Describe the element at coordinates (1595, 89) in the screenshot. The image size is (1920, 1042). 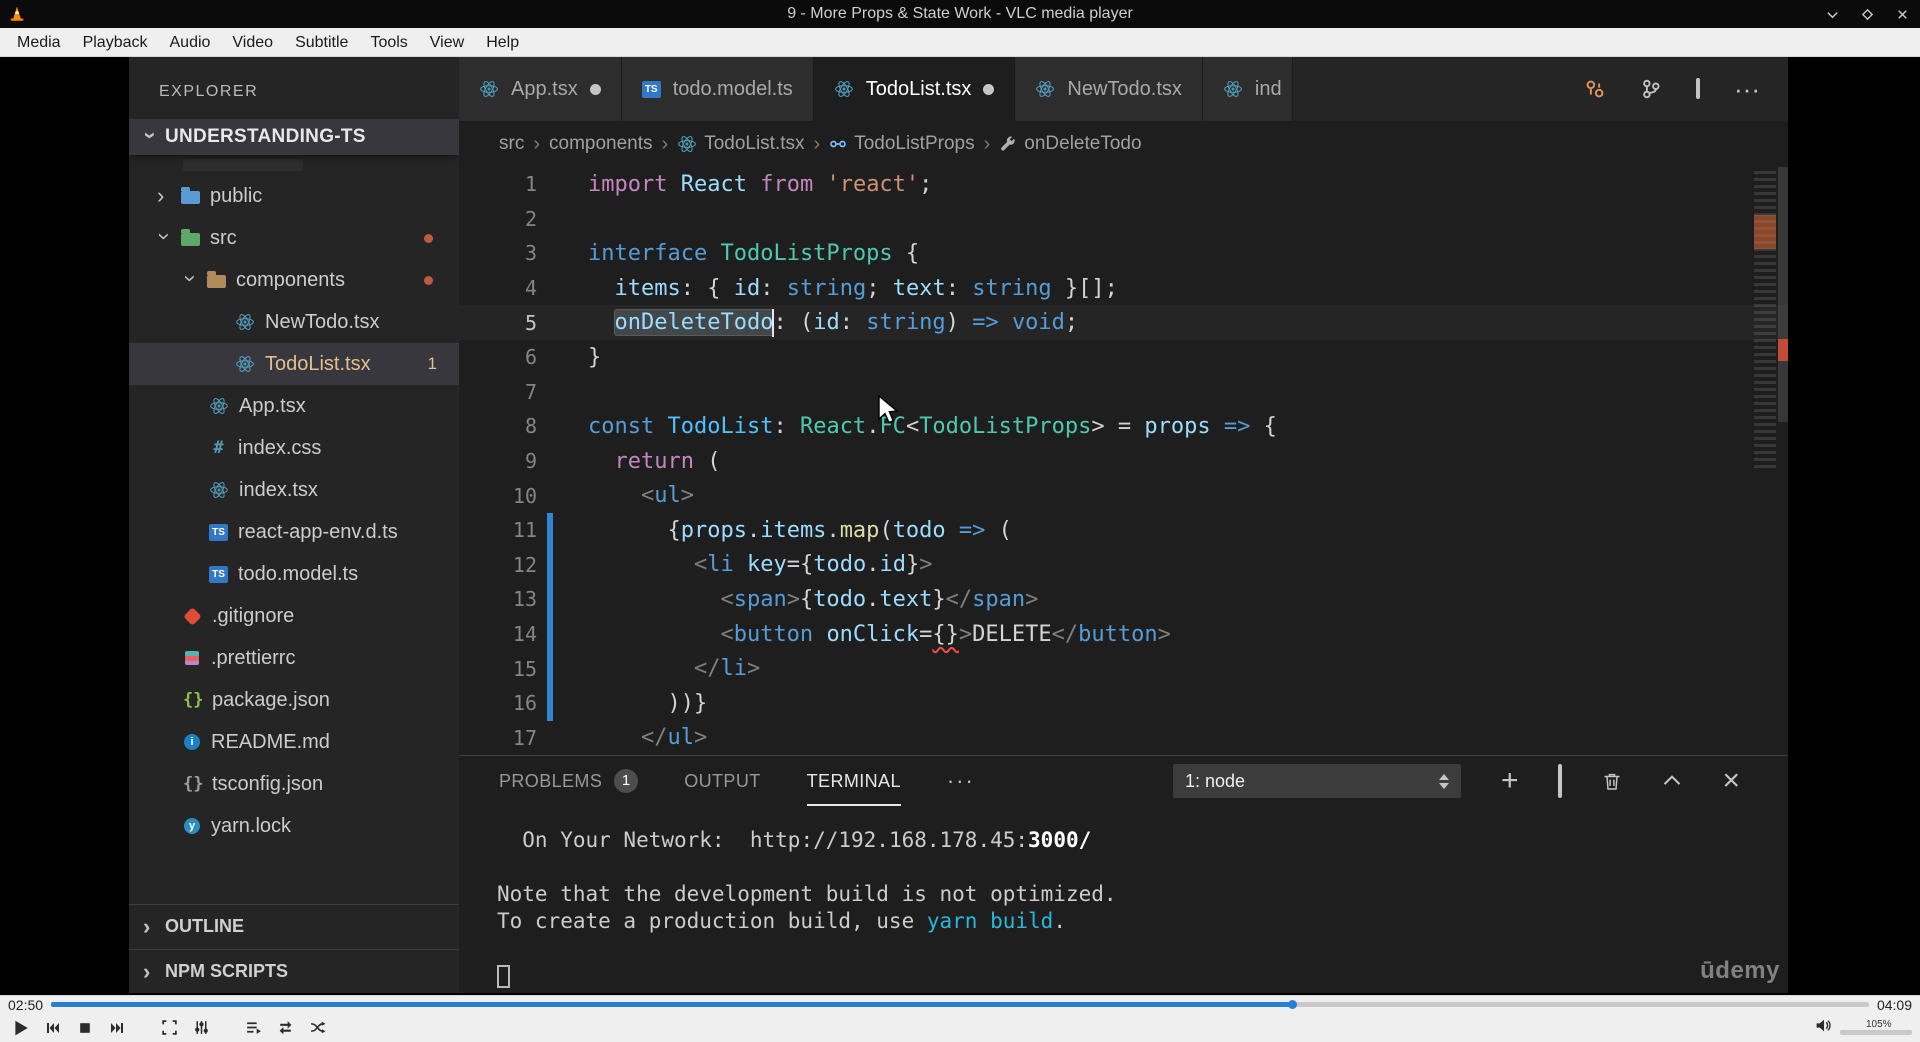
I see `open-changes-icon` at that location.